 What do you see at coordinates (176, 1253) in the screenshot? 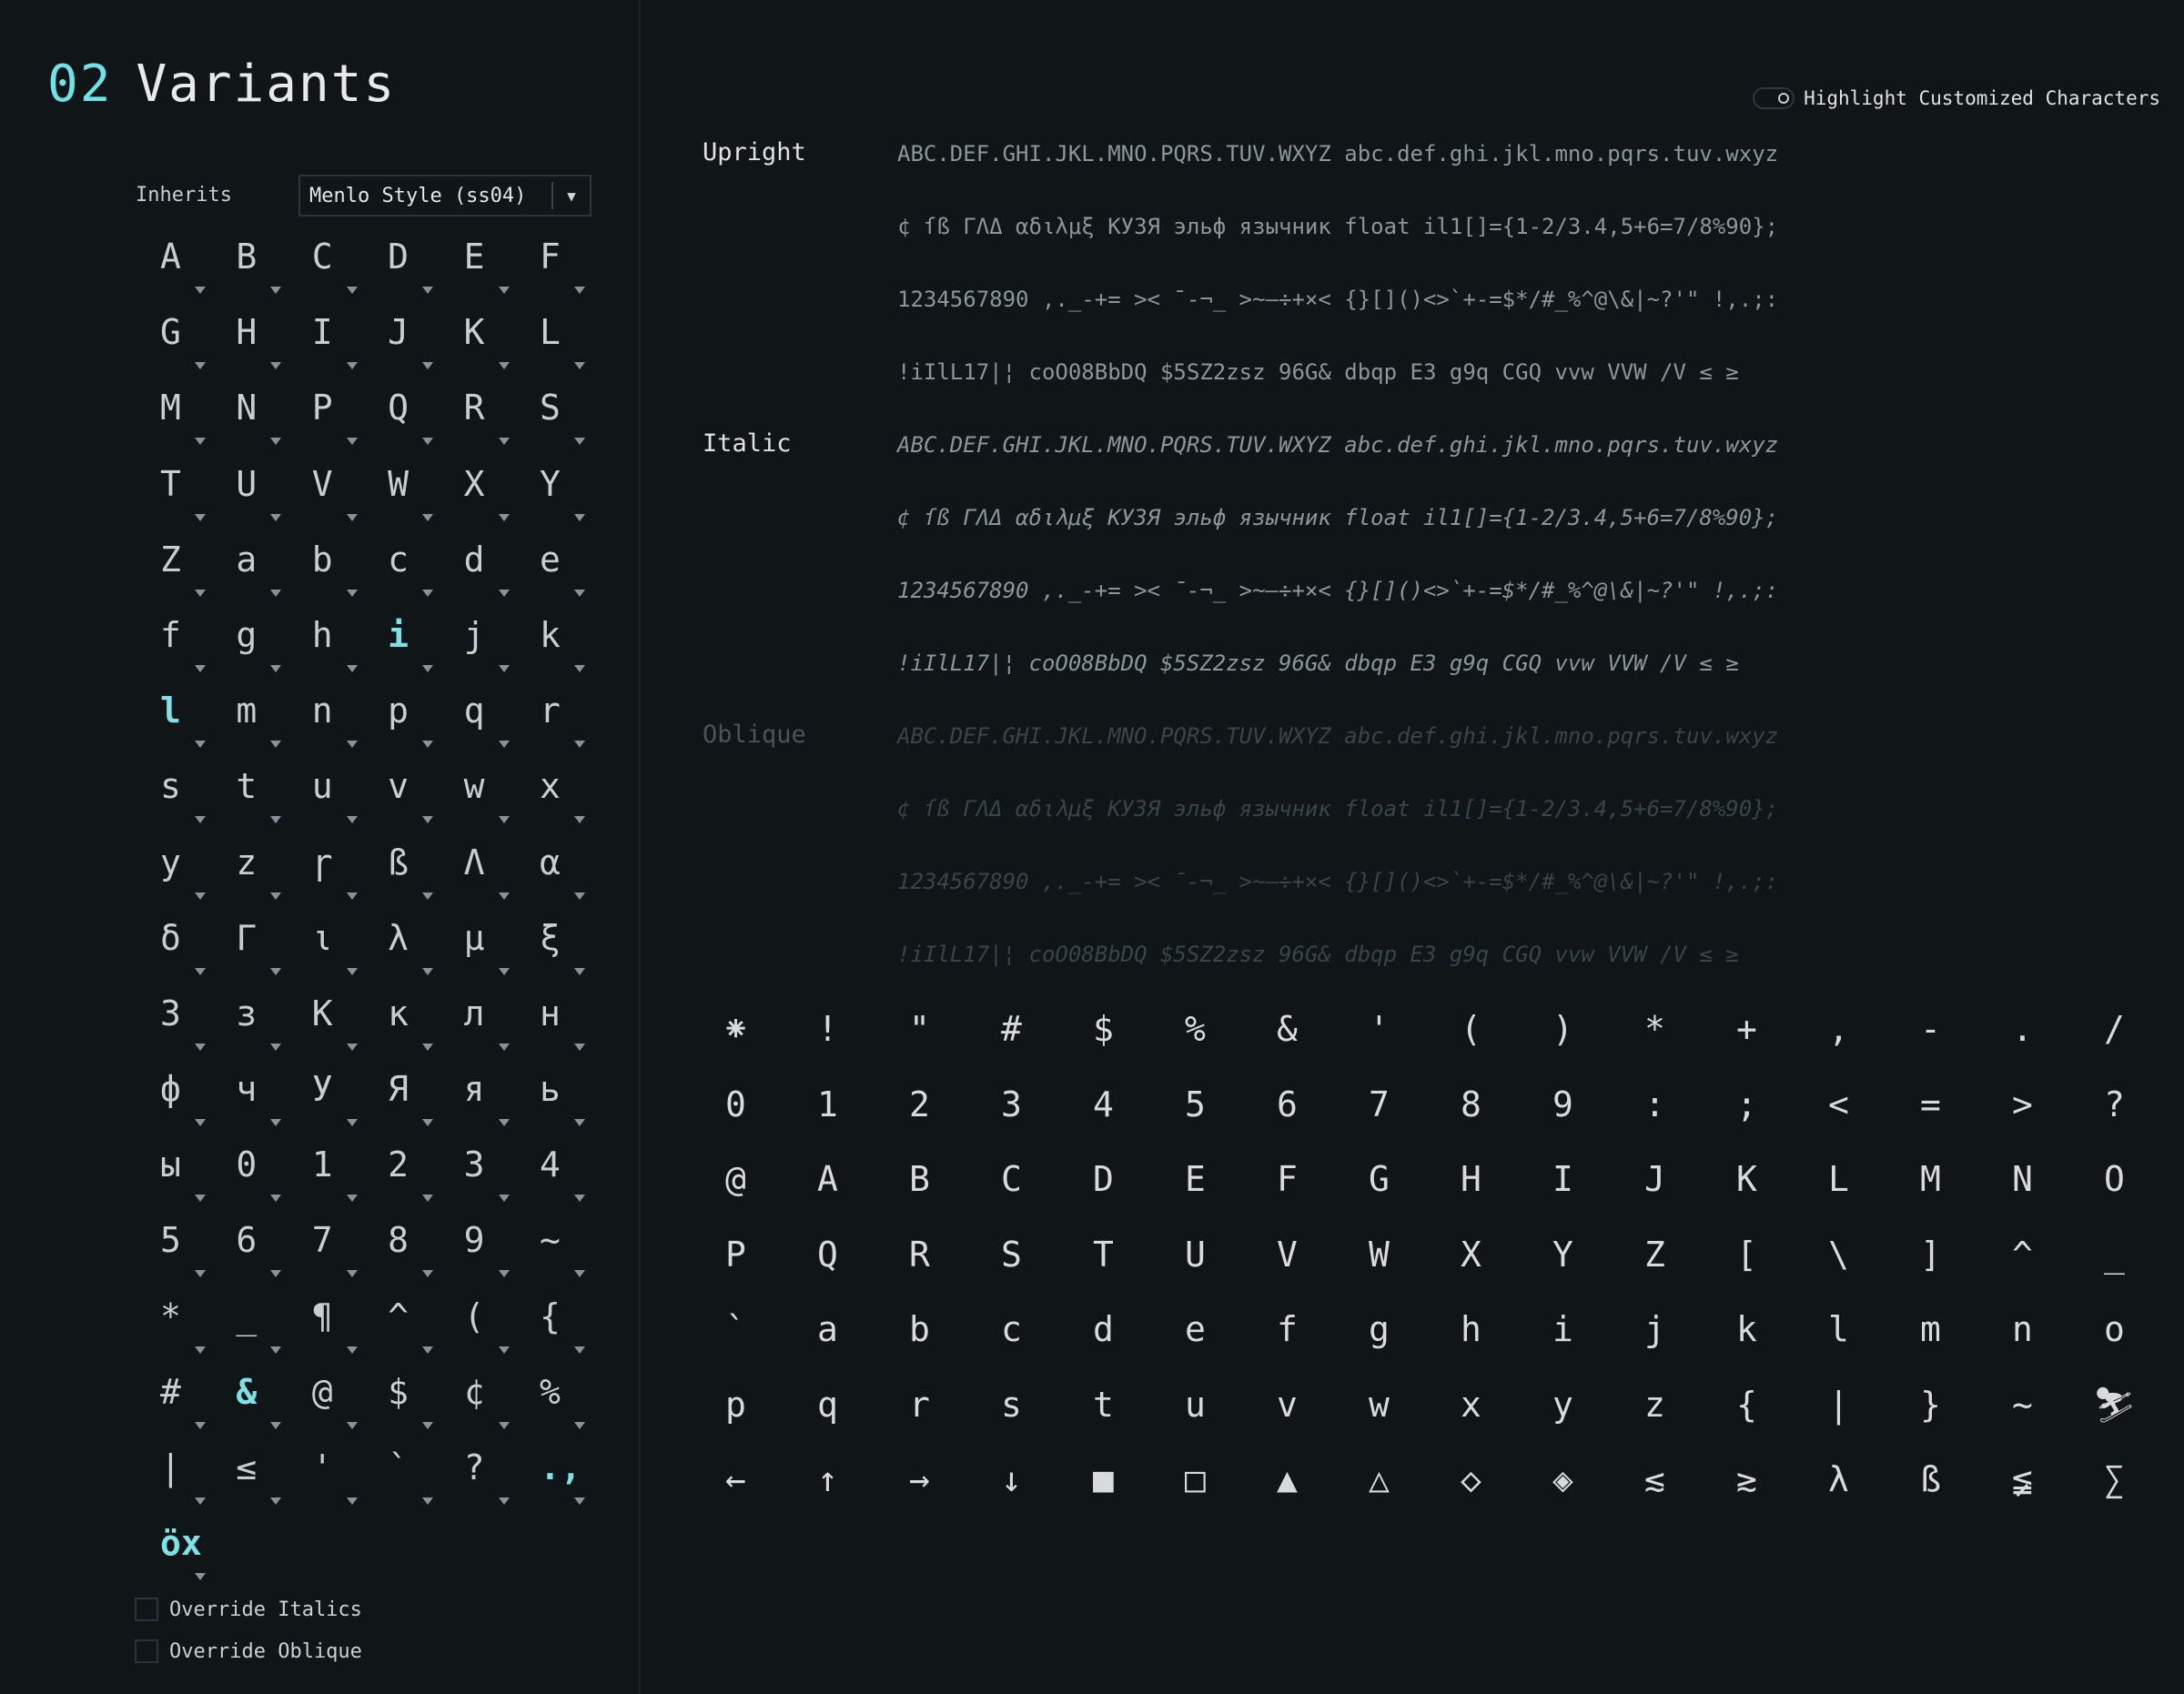
I see `variant-cell: 5` at bounding box center [176, 1253].